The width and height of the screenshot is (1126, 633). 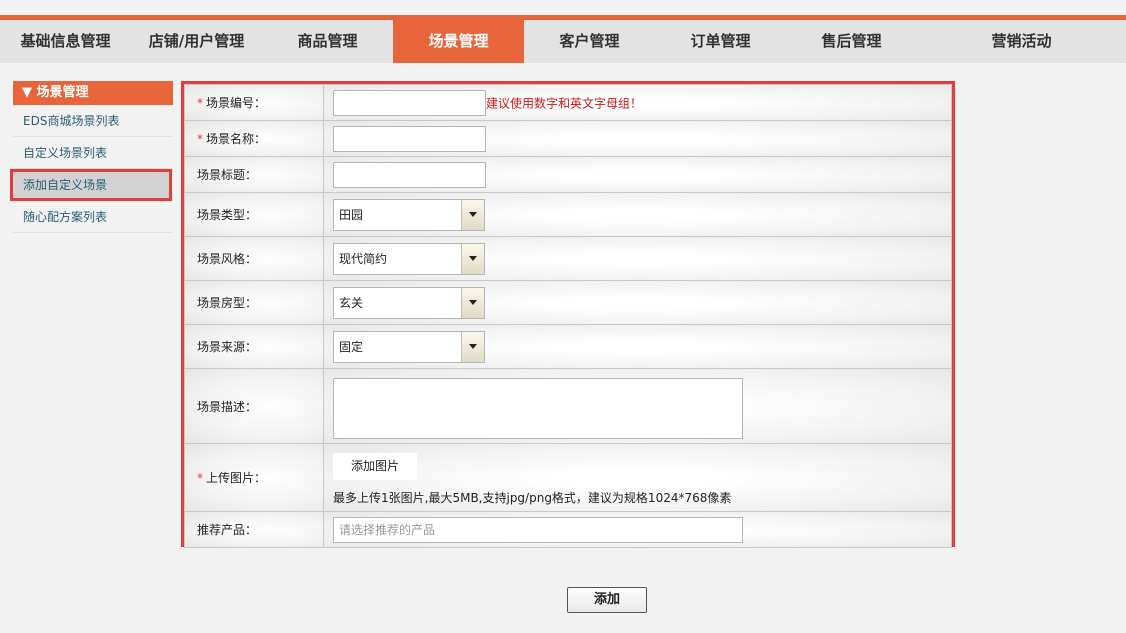 I want to click on row-scene-code: * 场景编号： 建议使用数字和英文字母组！, so click(x=568, y=102).